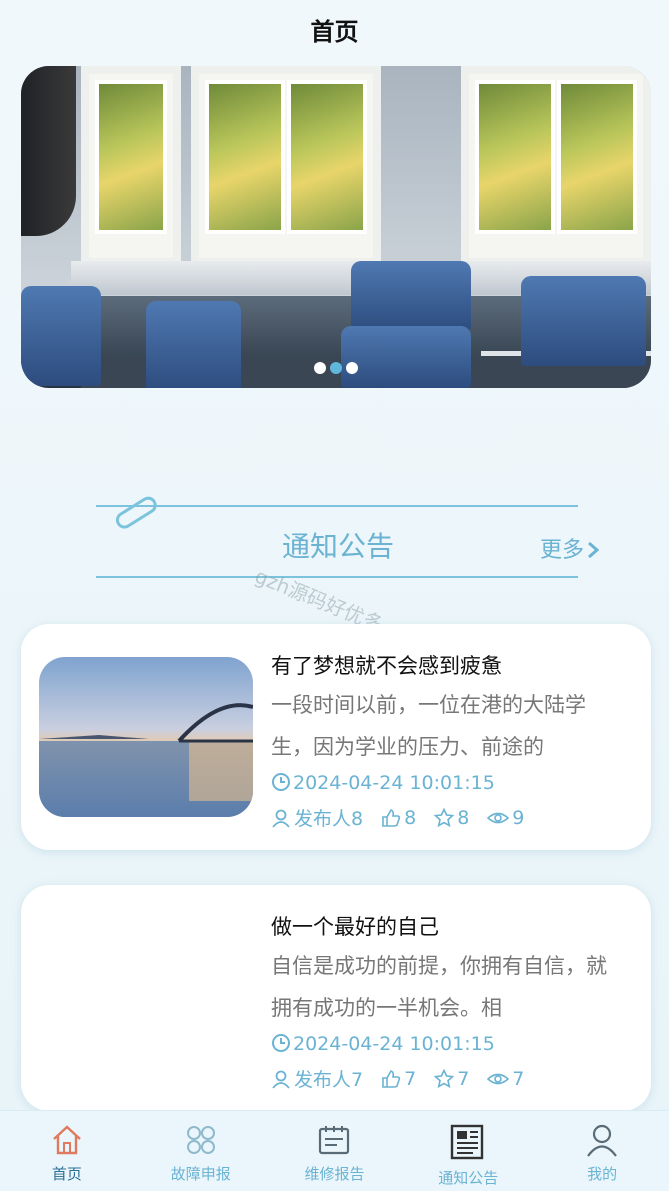  What do you see at coordinates (410, 1078) in the screenshot?
I see `like-count: 7` at bounding box center [410, 1078].